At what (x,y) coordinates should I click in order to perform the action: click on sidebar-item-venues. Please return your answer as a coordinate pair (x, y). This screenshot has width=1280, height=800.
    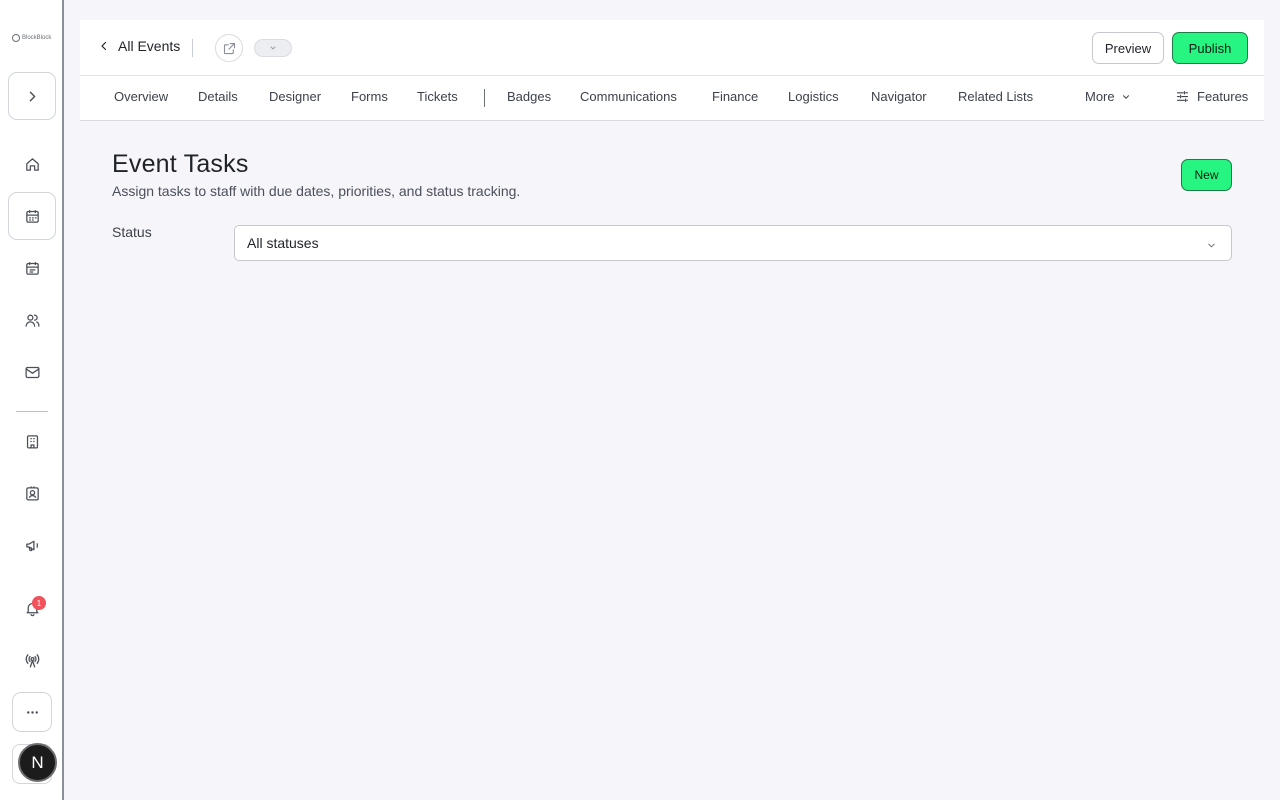
    Looking at the image, I should click on (32, 441).